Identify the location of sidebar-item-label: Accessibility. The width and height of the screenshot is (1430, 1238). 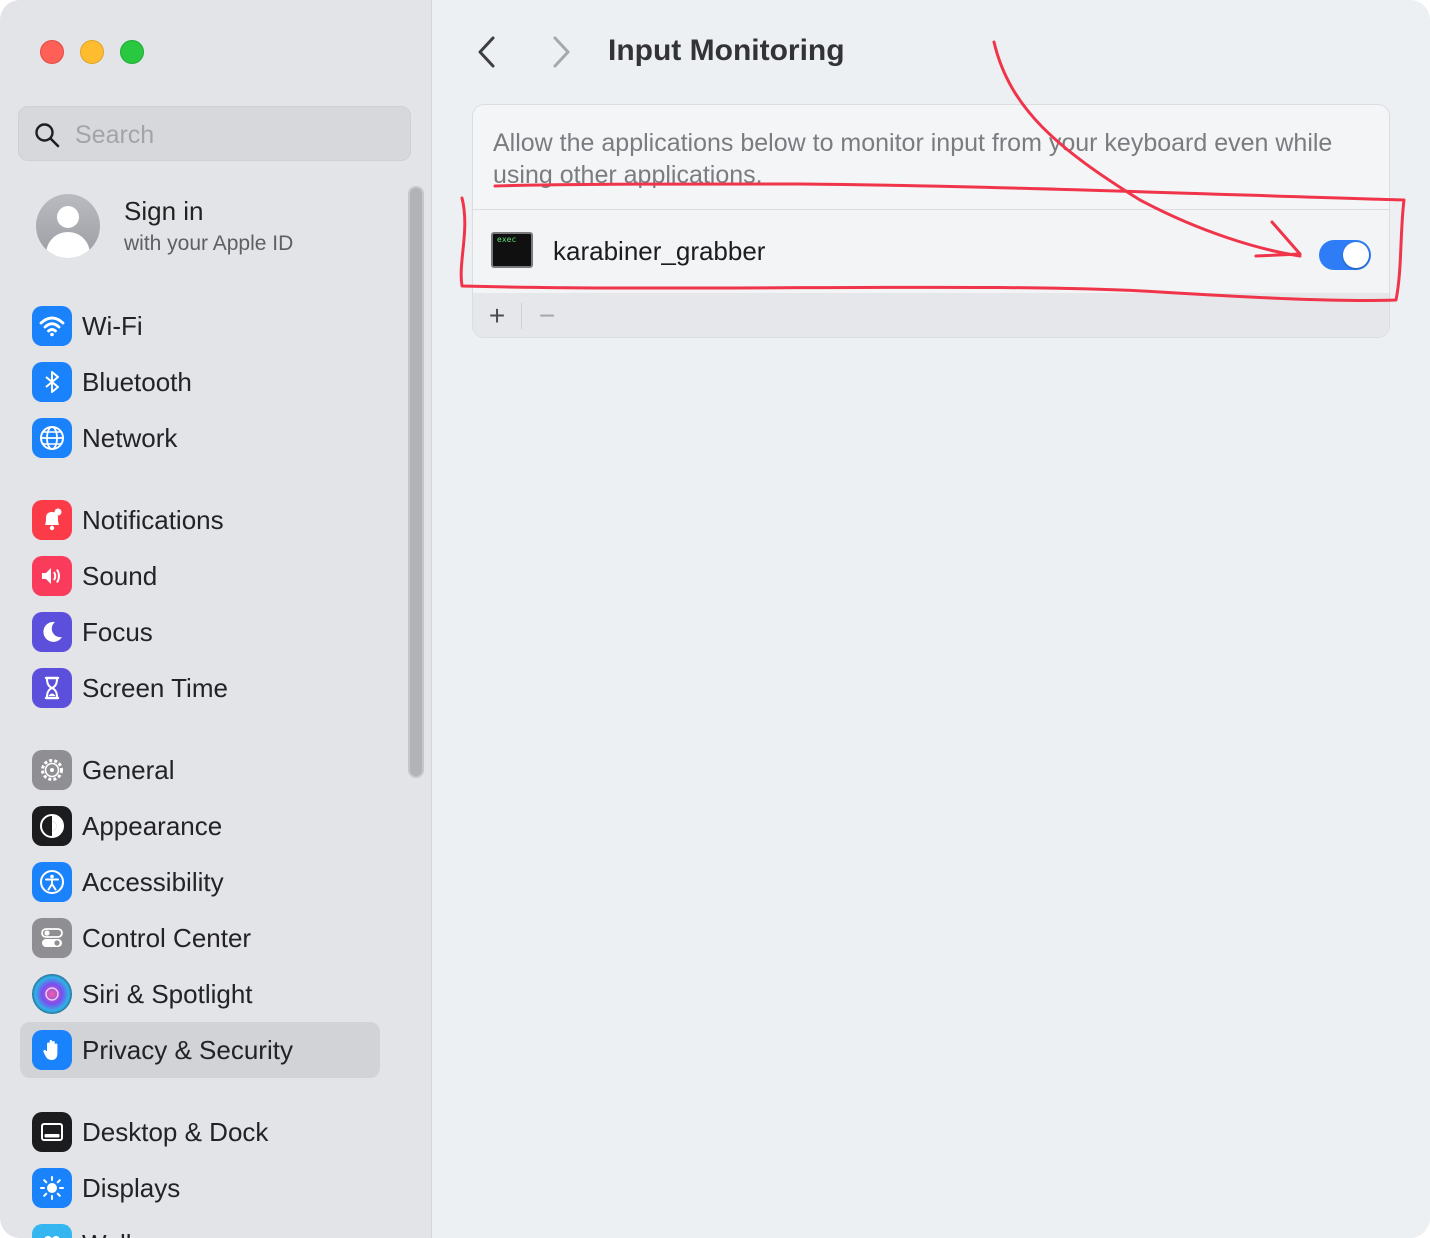
(153, 882).